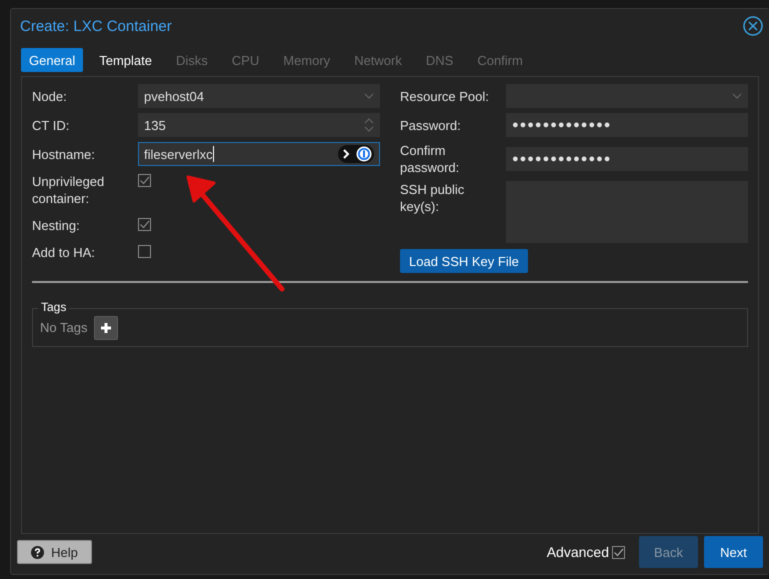  I want to click on input-field: fileserverlxc, so click(259, 154).